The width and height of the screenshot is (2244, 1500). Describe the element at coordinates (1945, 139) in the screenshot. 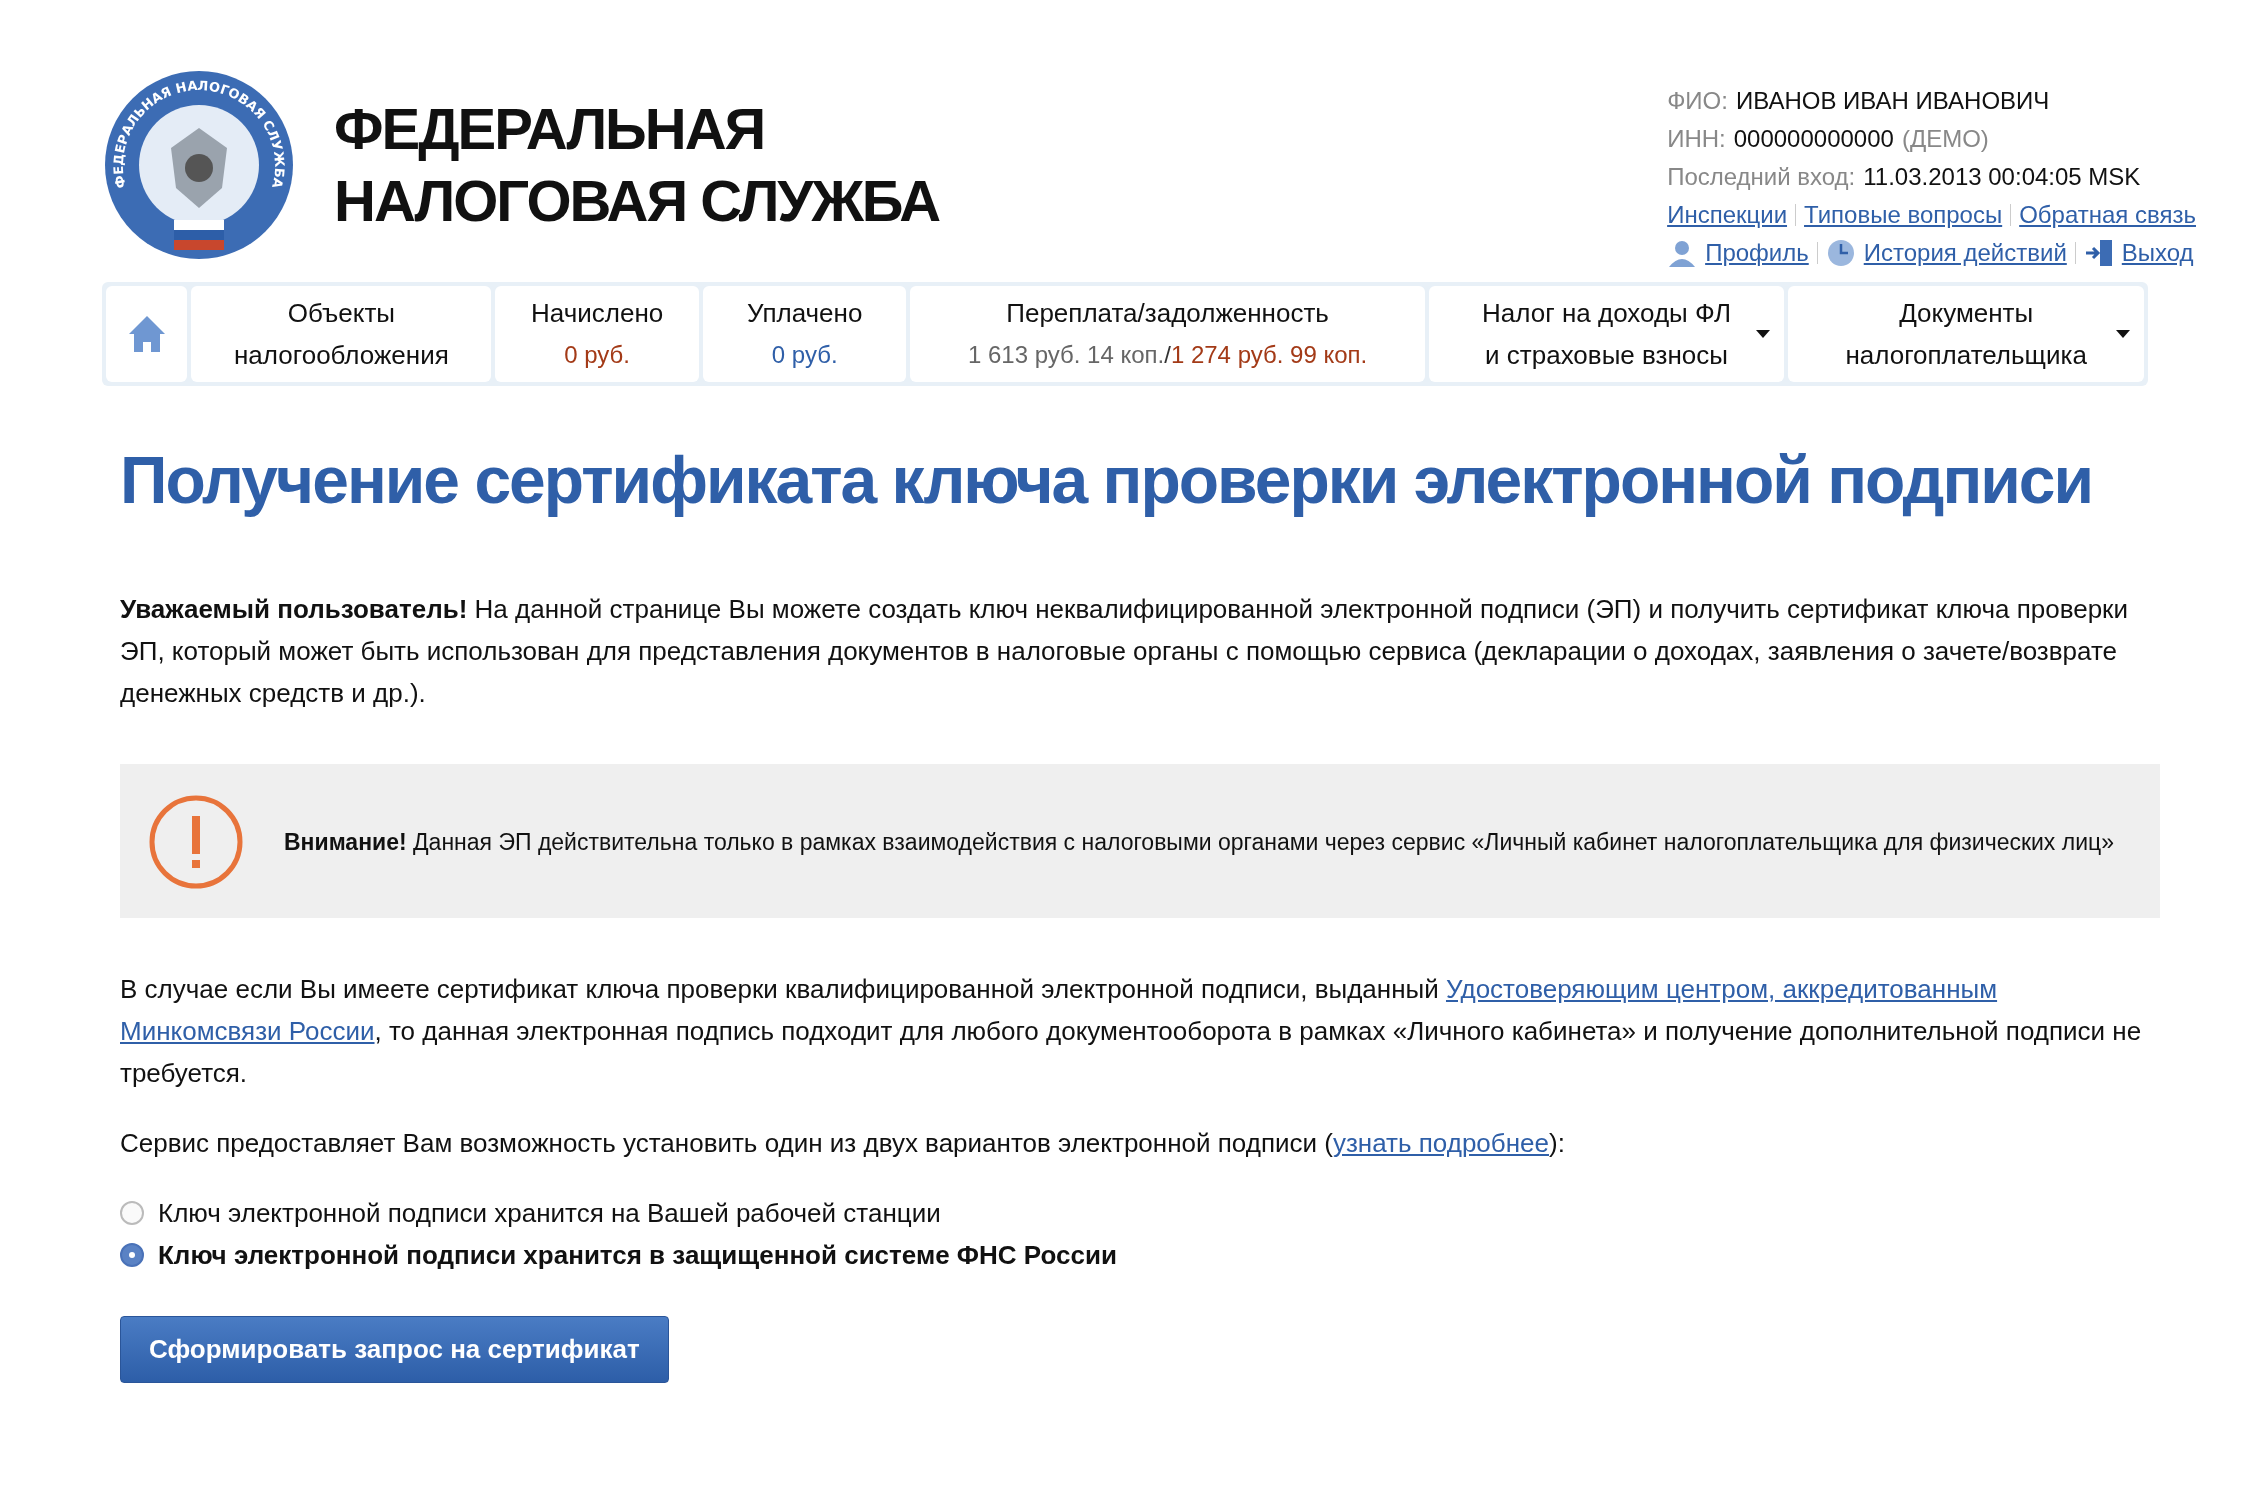

I see `field-note: (ДЕМО)` at that location.